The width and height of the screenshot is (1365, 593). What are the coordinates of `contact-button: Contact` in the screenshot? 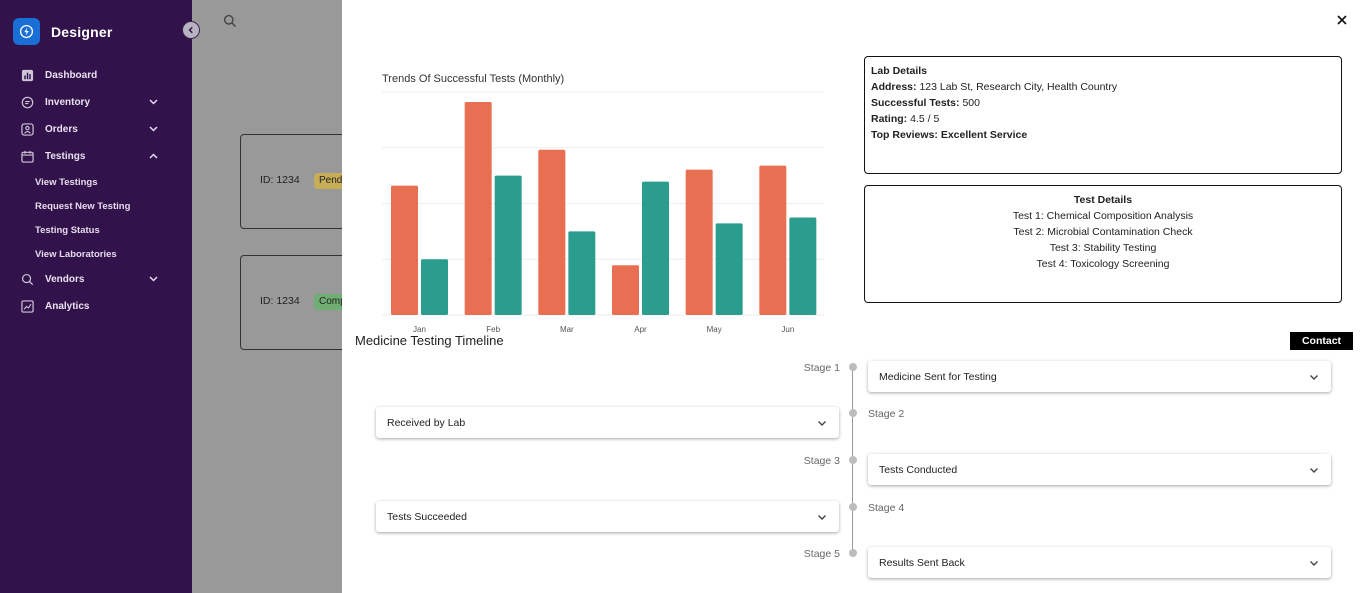 It's located at (1321, 341).